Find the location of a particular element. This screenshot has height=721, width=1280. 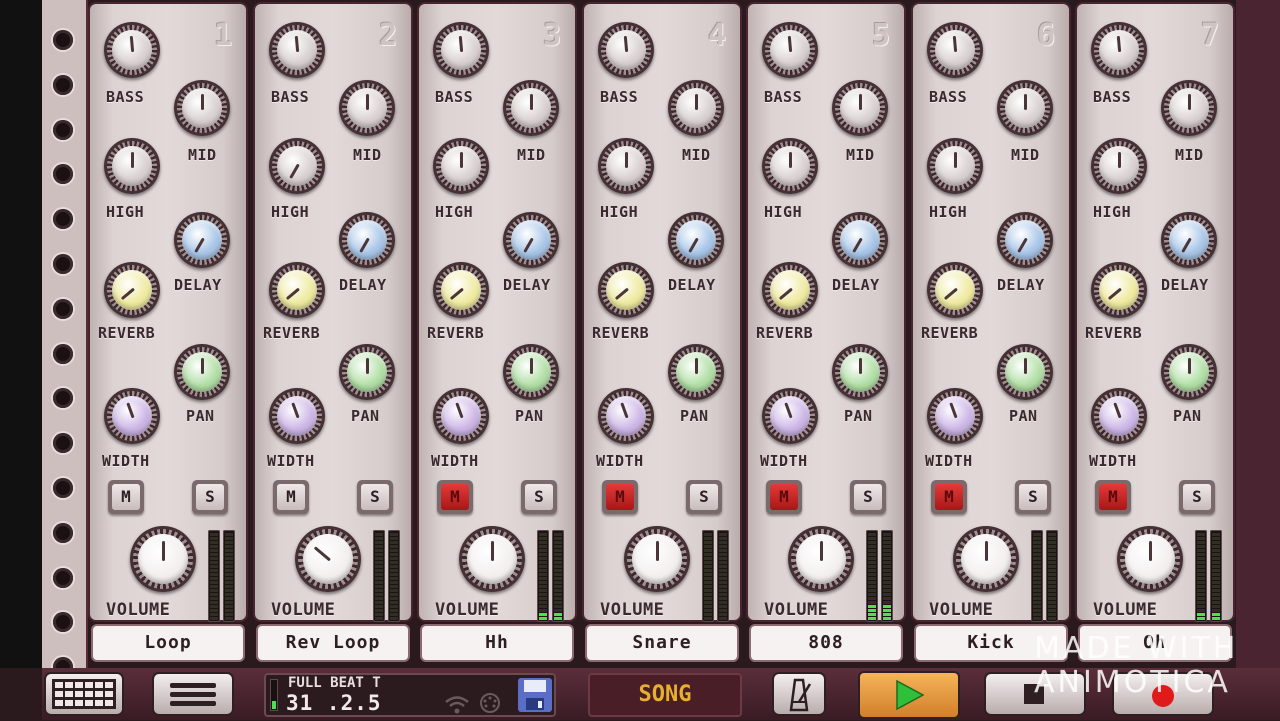

knob-pointer is located at coordinates (294, 171).